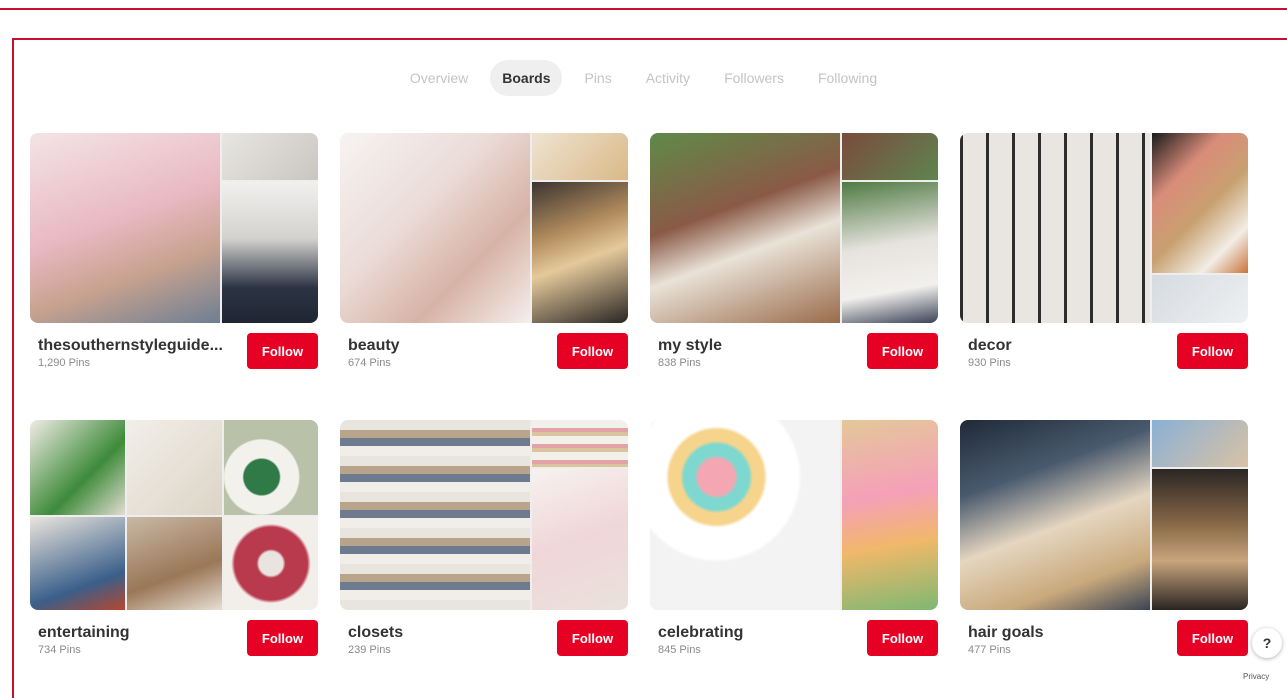 This screenshot has width=1287, height=698. What do you see at coordinates (369, 650) in the screenshot?
I see `board-pin-count: 239 Pins` at bounding box center [369, 650].